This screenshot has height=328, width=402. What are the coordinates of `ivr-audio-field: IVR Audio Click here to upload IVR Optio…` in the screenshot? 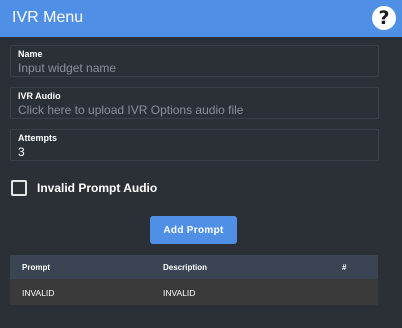 It's located at (194, 103).